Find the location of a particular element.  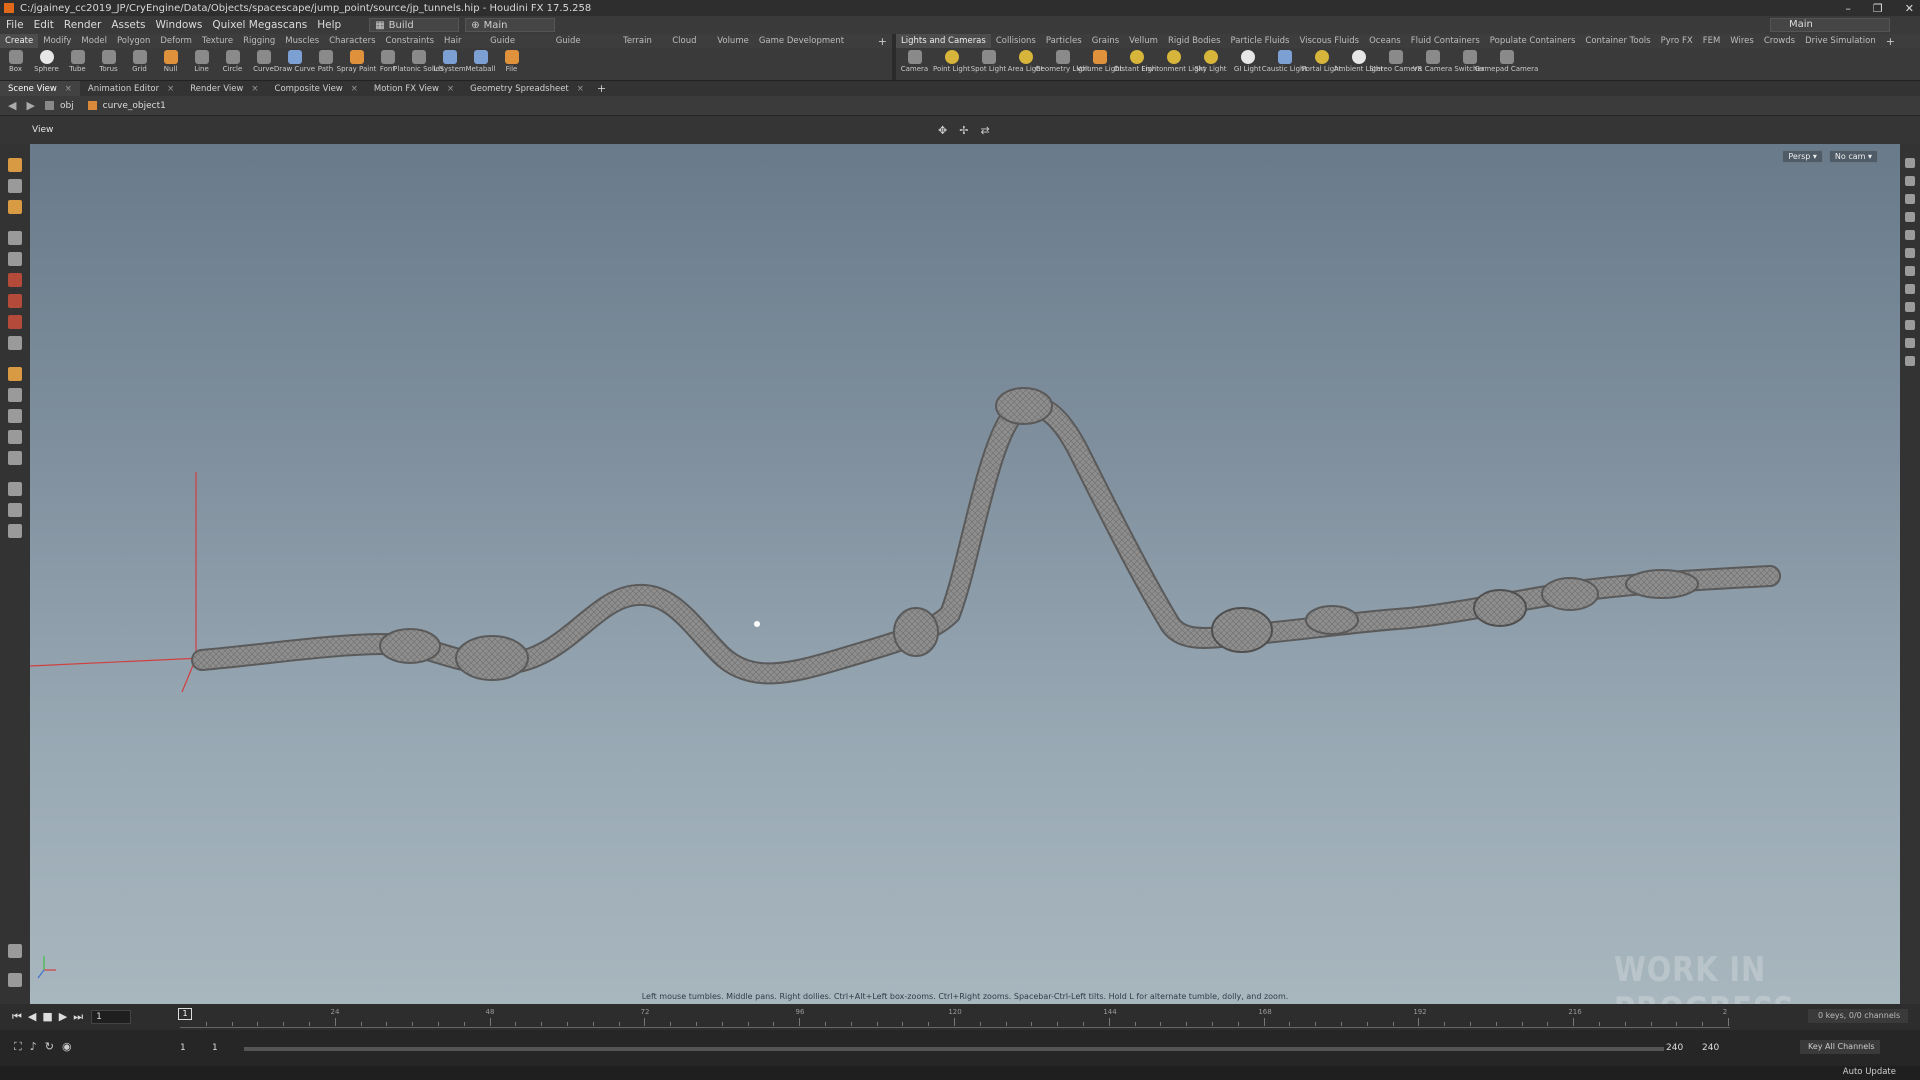

numbers-icon is located at coordinates (1910, 289).